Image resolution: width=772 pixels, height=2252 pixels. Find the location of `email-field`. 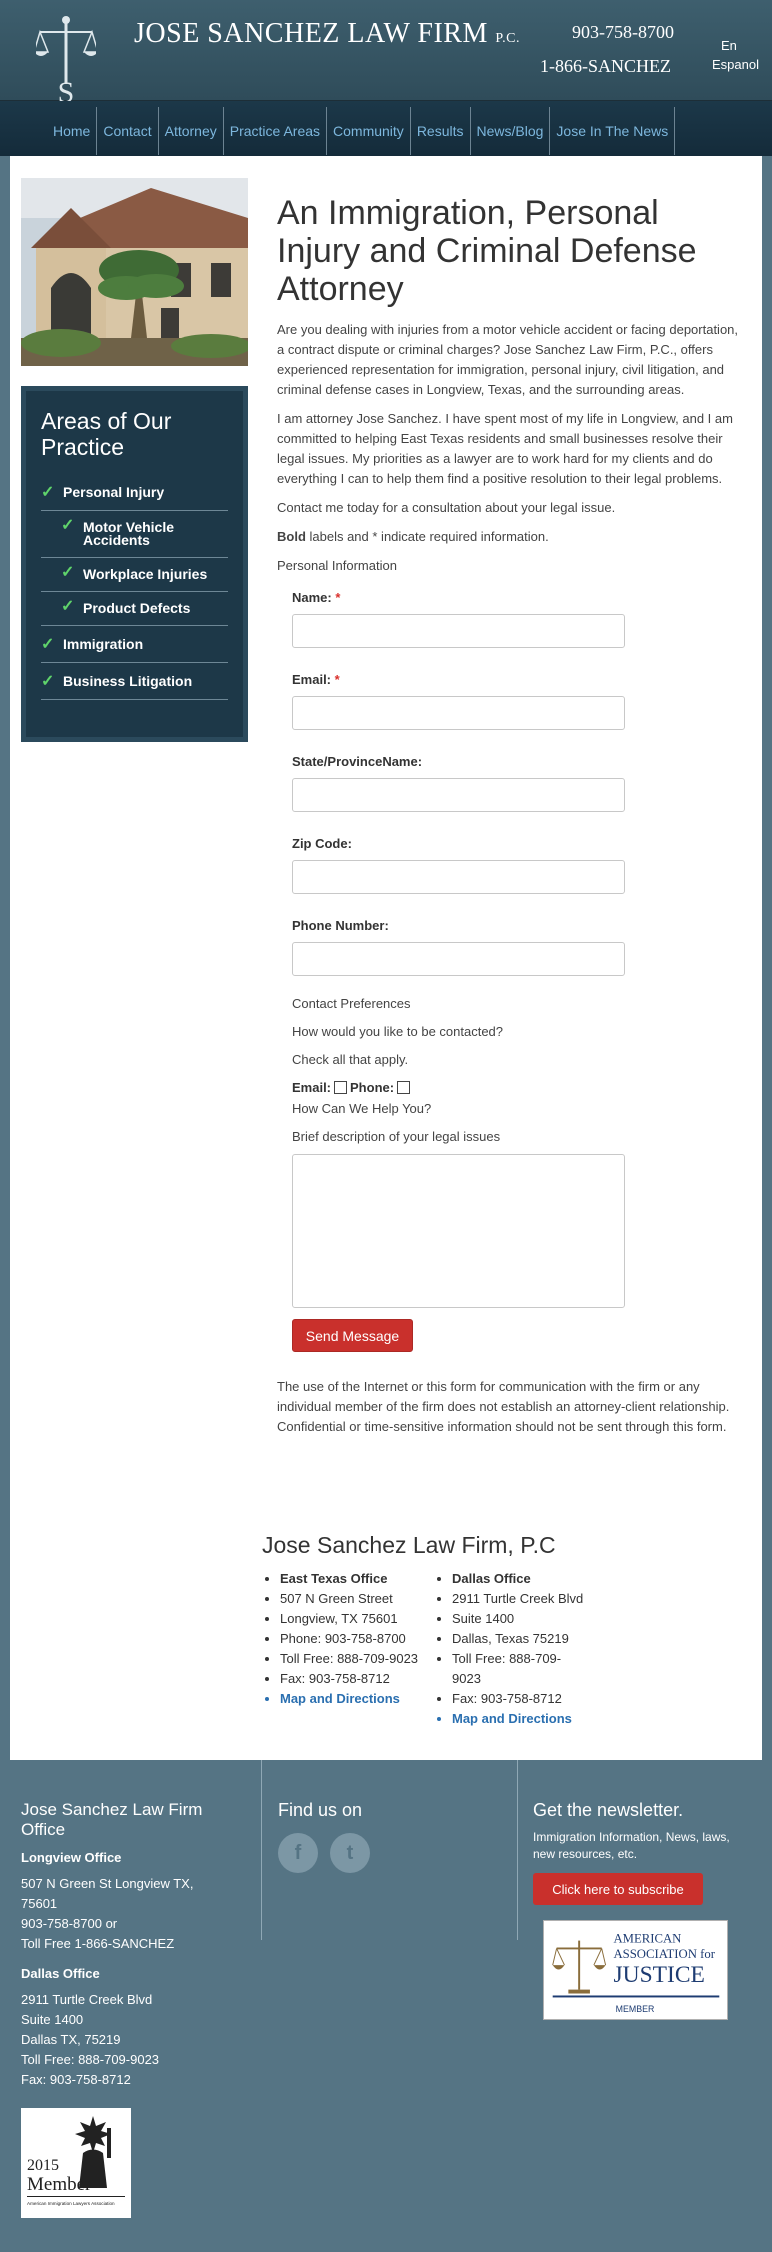

email-field is located at coordinates (458, 713).